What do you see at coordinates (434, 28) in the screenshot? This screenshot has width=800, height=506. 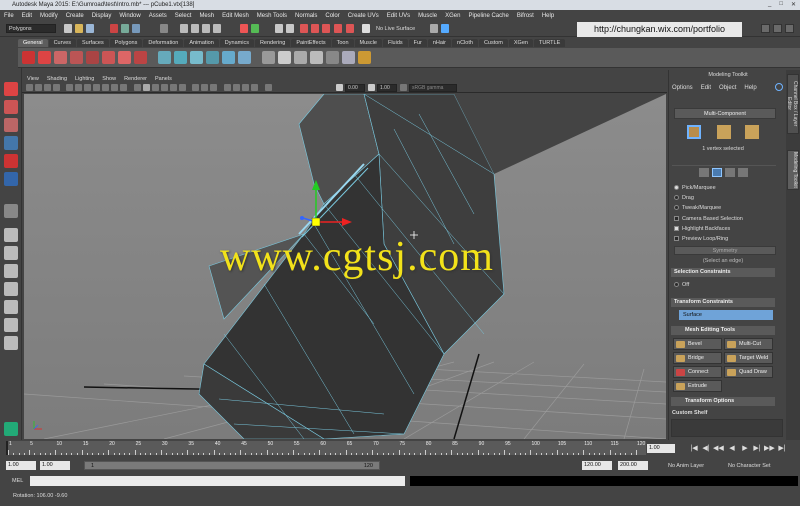 I see `symmetry-icon` at bounding box center [434, 28].